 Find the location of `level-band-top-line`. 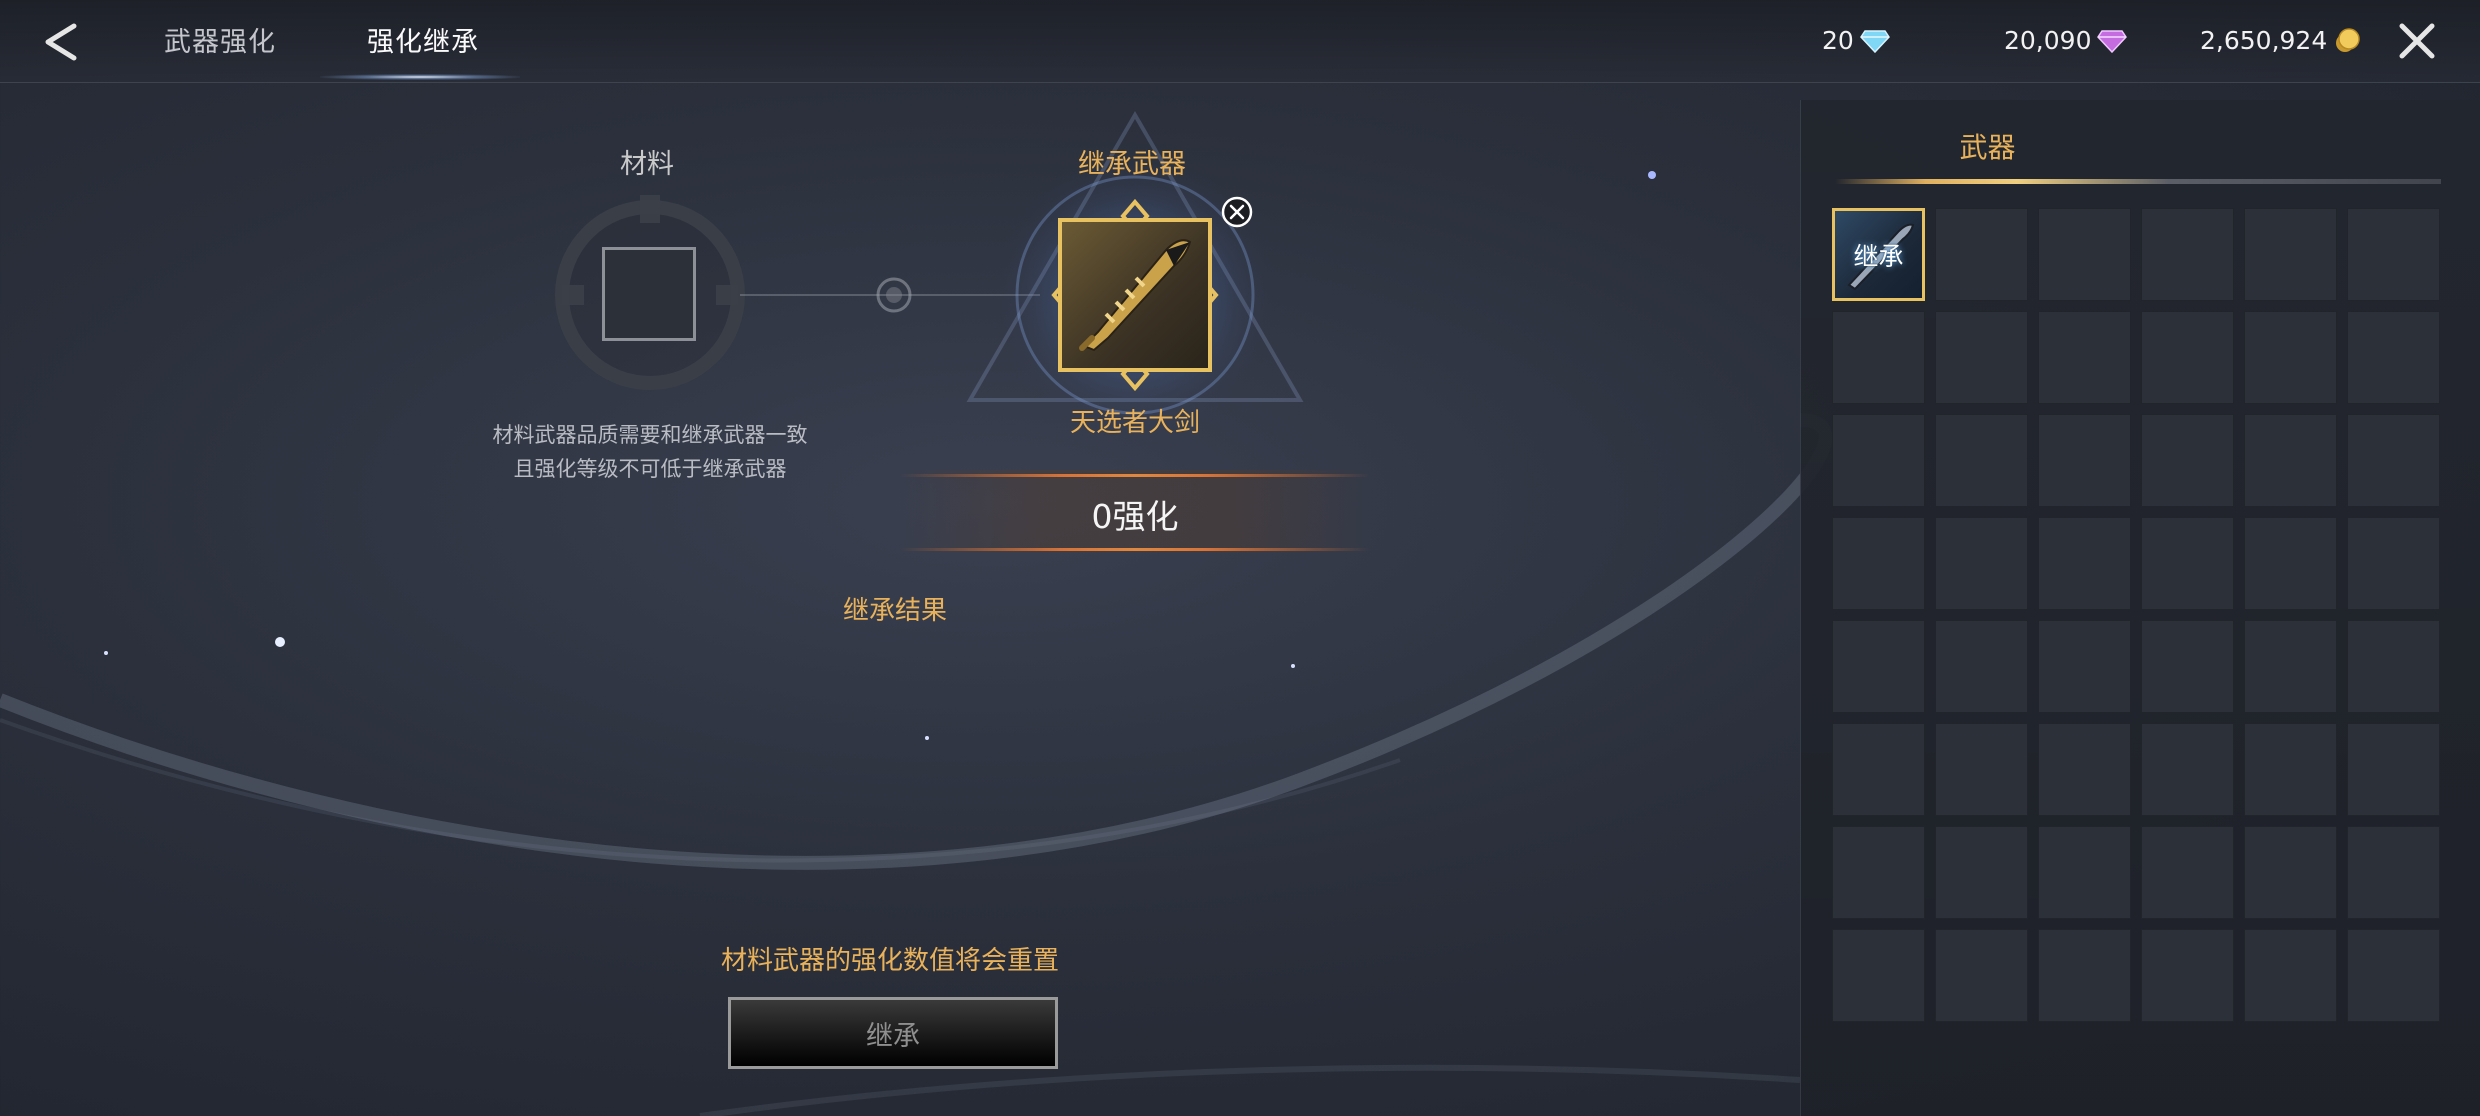

level-band-top-line is located at coordinates (1135, 475).